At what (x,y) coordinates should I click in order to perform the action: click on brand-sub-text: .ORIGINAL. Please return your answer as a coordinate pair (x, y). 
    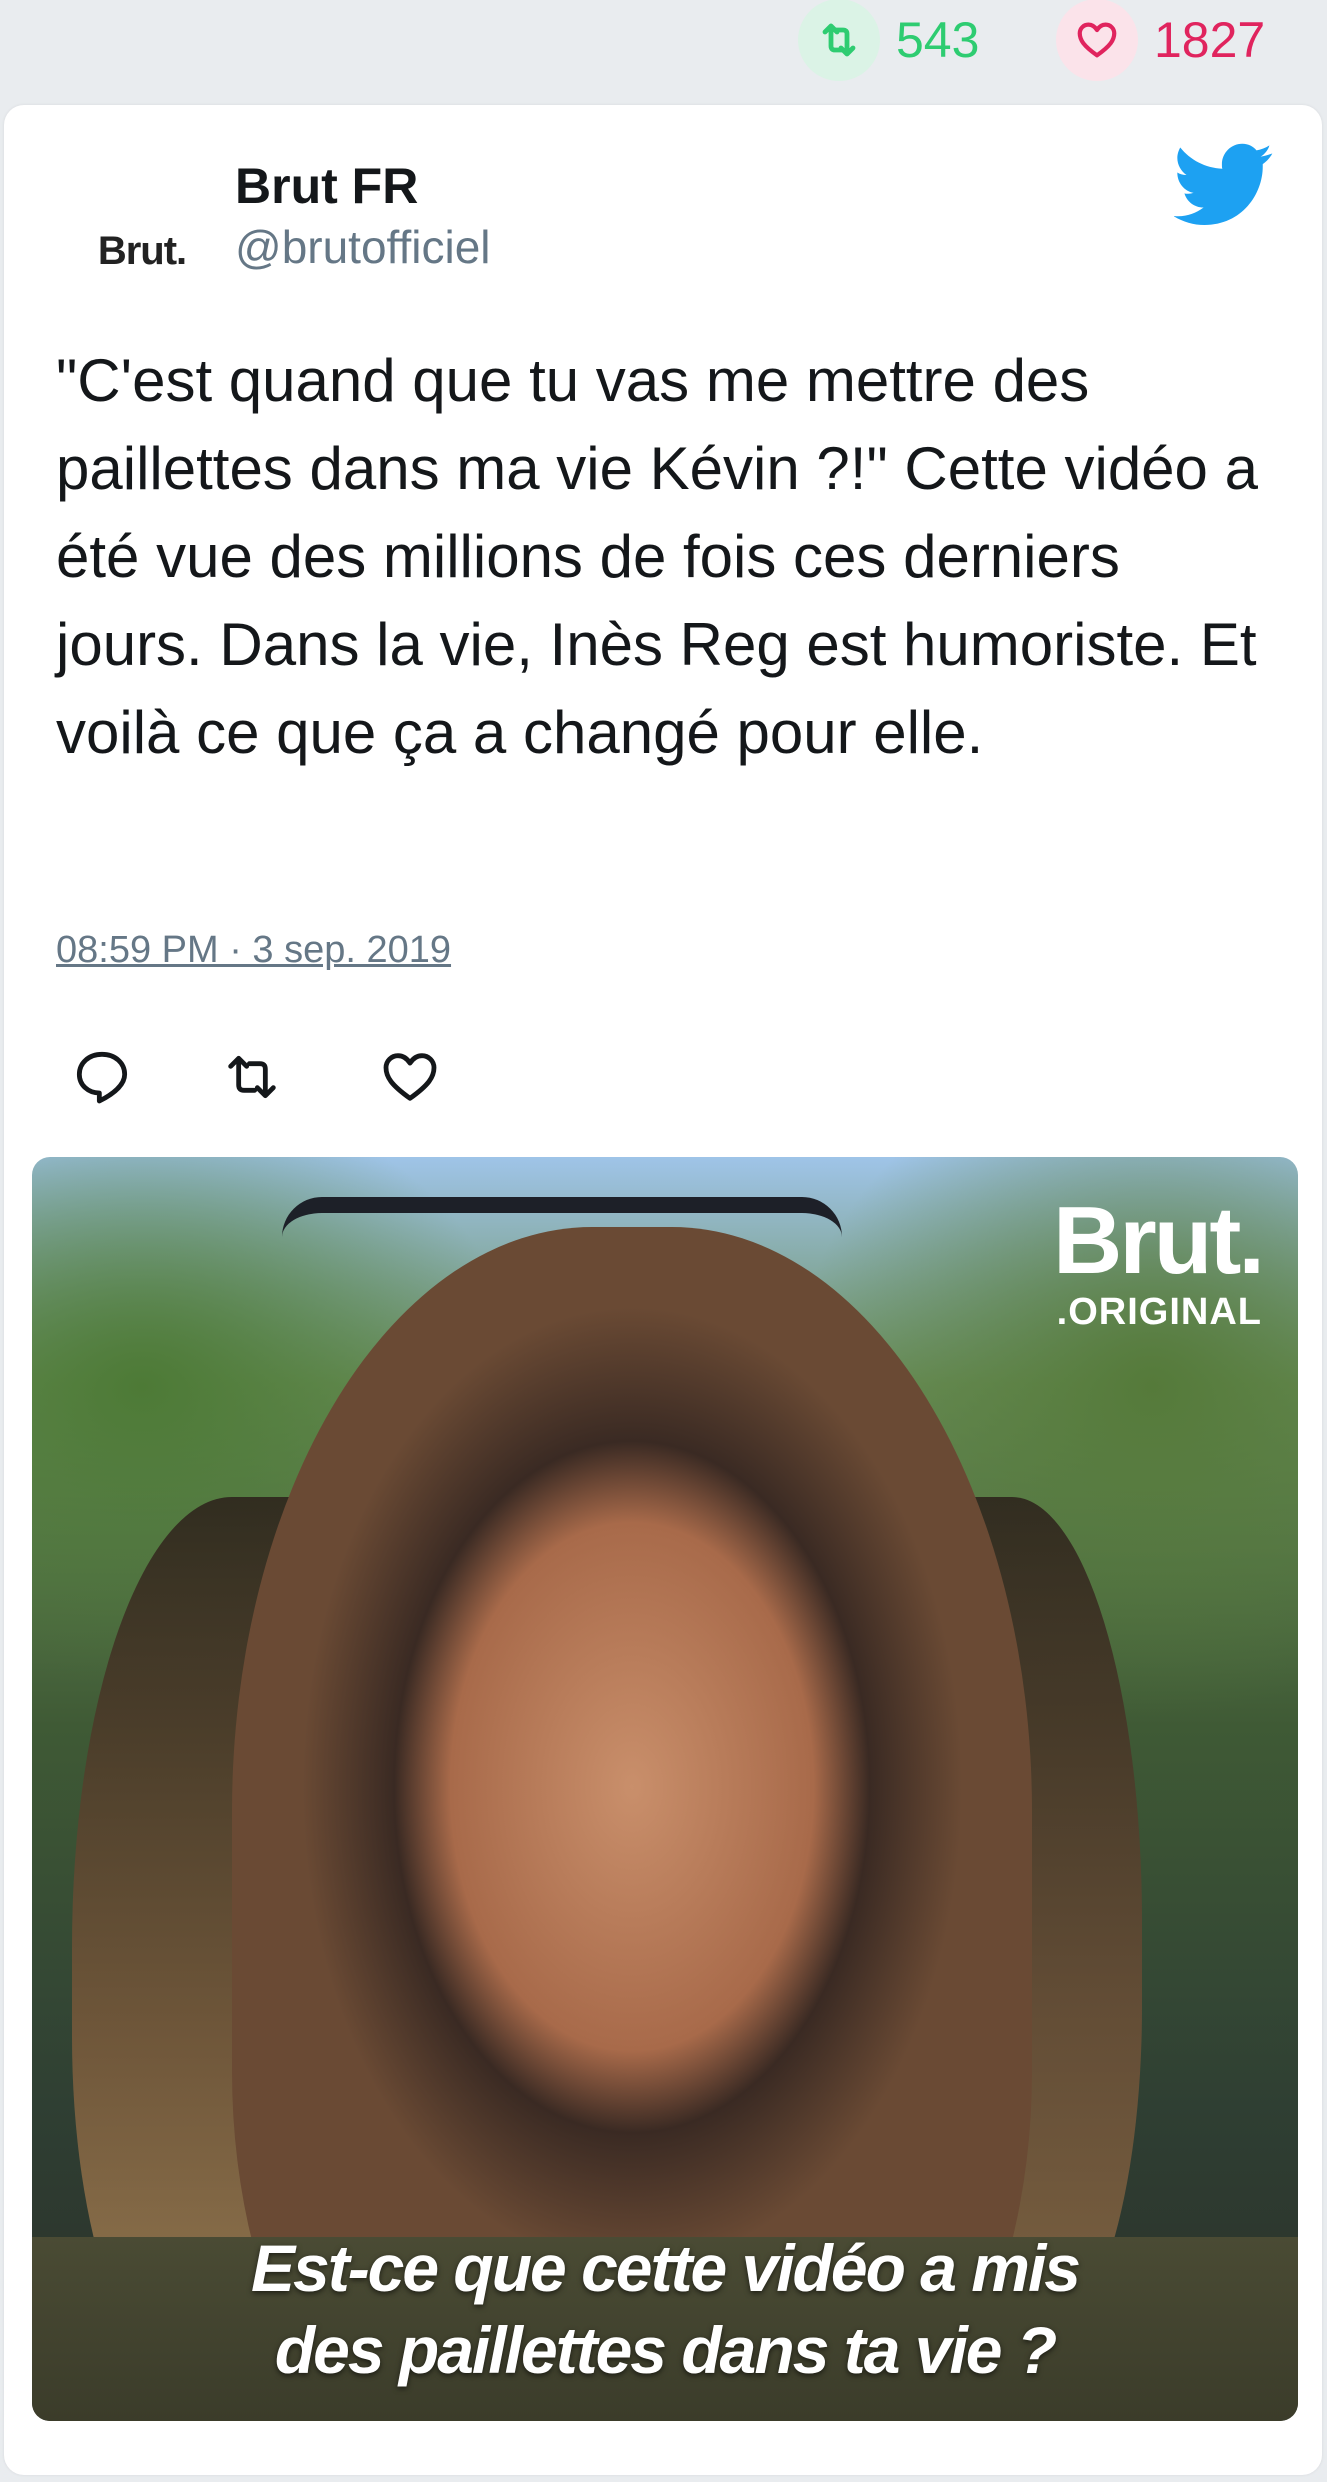
    Looking at the image, I should click on (1159, 1312).